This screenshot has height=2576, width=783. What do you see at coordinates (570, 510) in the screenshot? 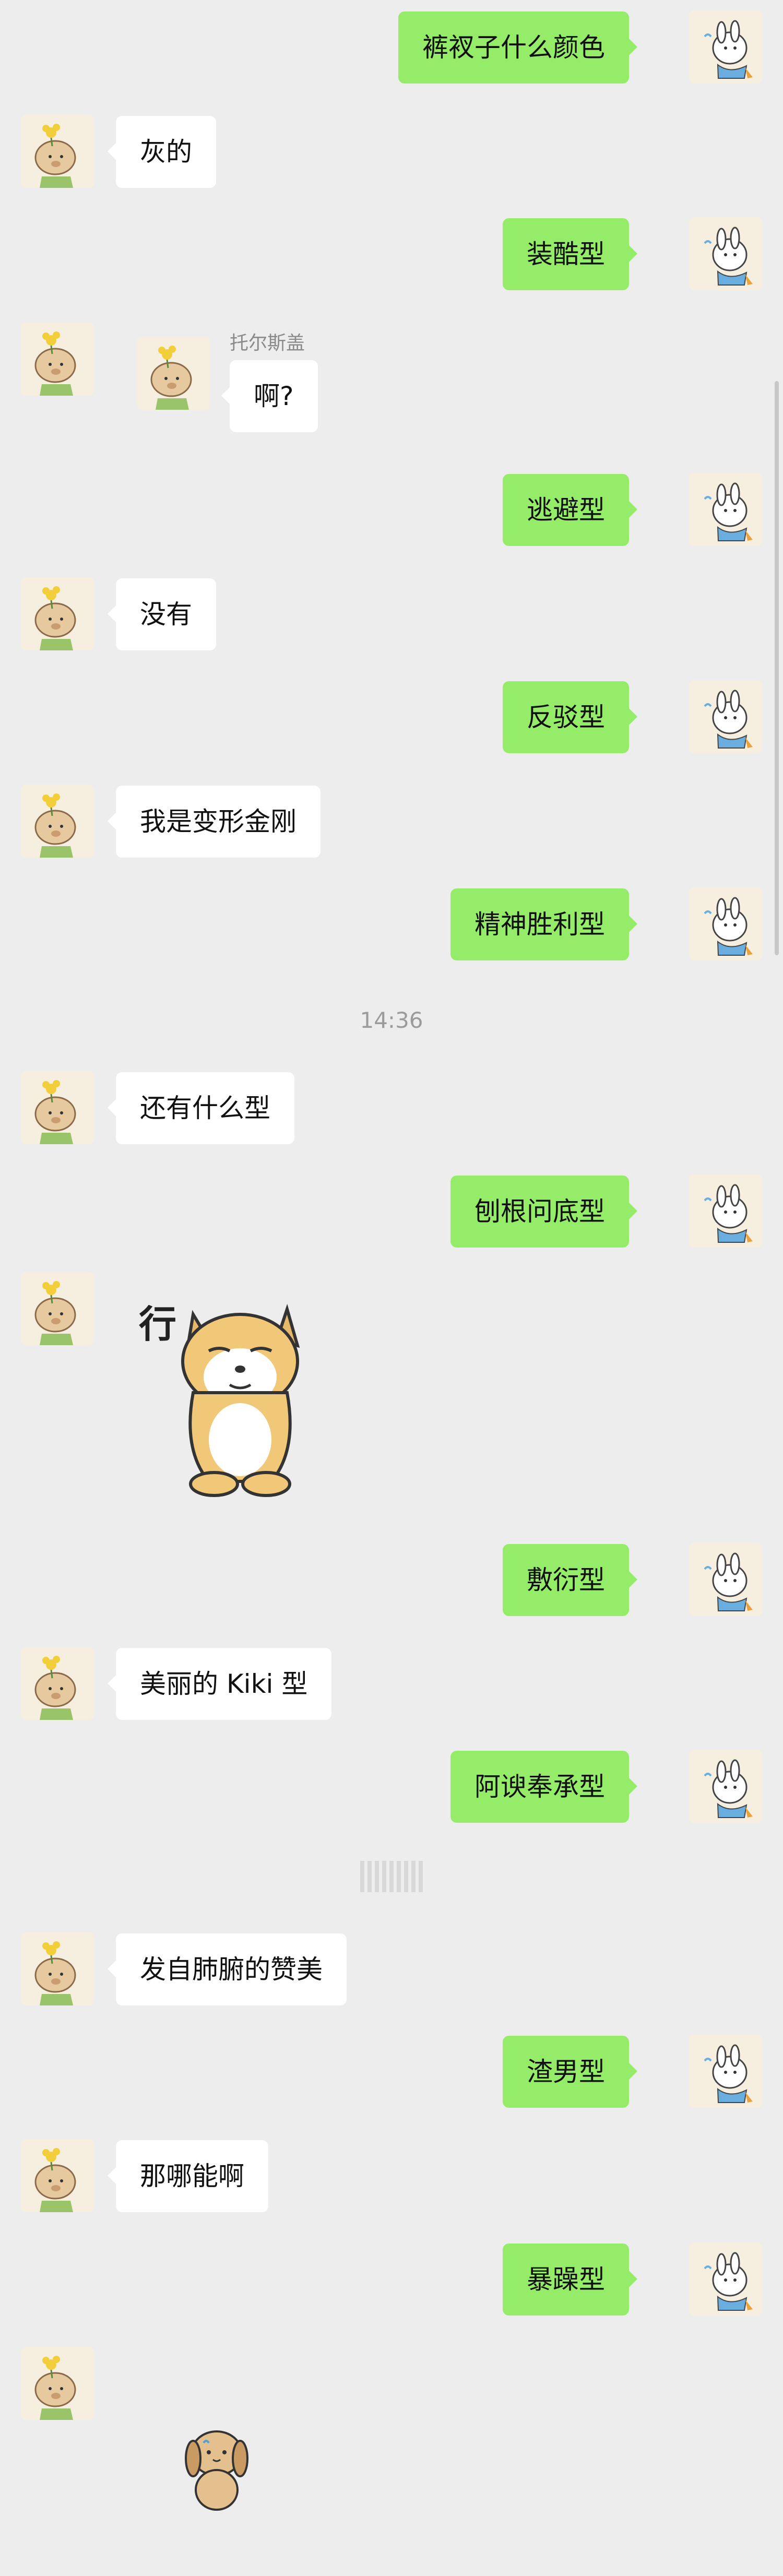
I see `message-bubble: 逃避型` at bounding box center [570, 510].